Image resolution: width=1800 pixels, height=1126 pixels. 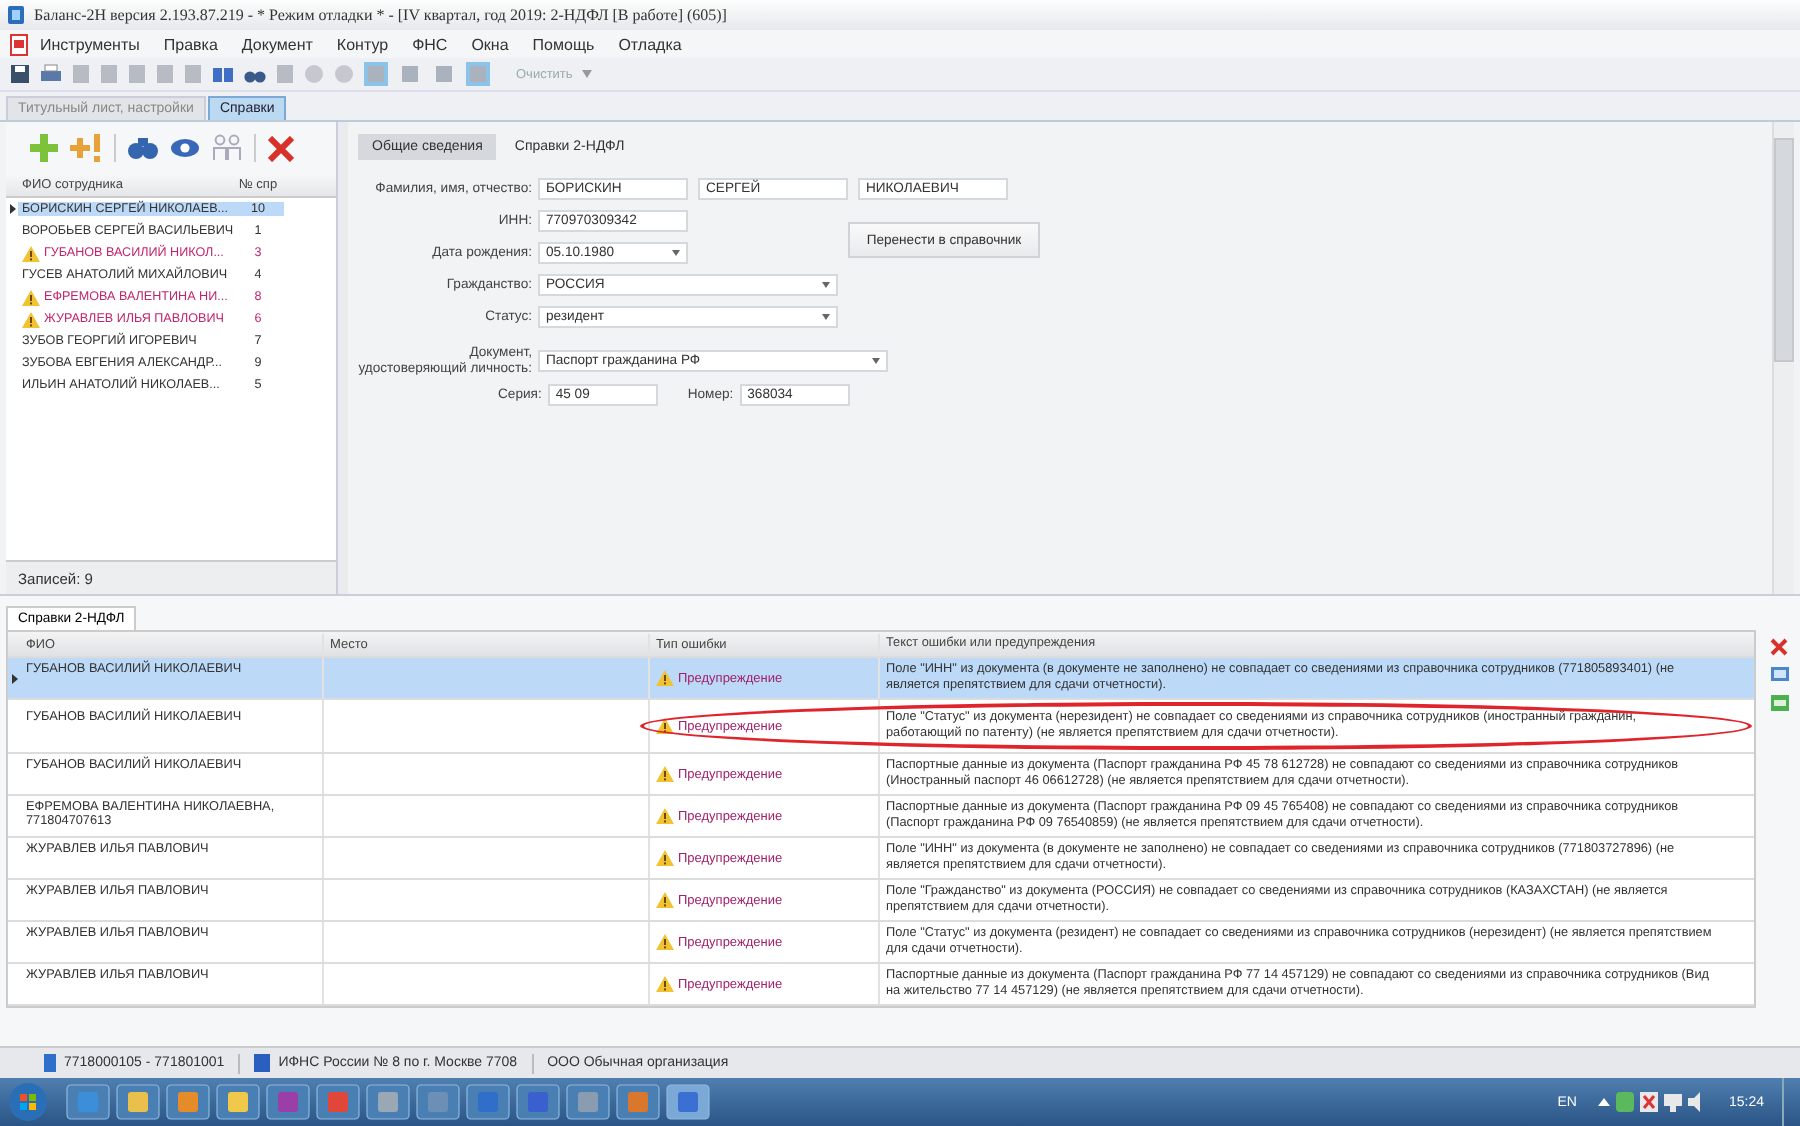 I want to click on monitor-icon, so click(x=1780, y=675).